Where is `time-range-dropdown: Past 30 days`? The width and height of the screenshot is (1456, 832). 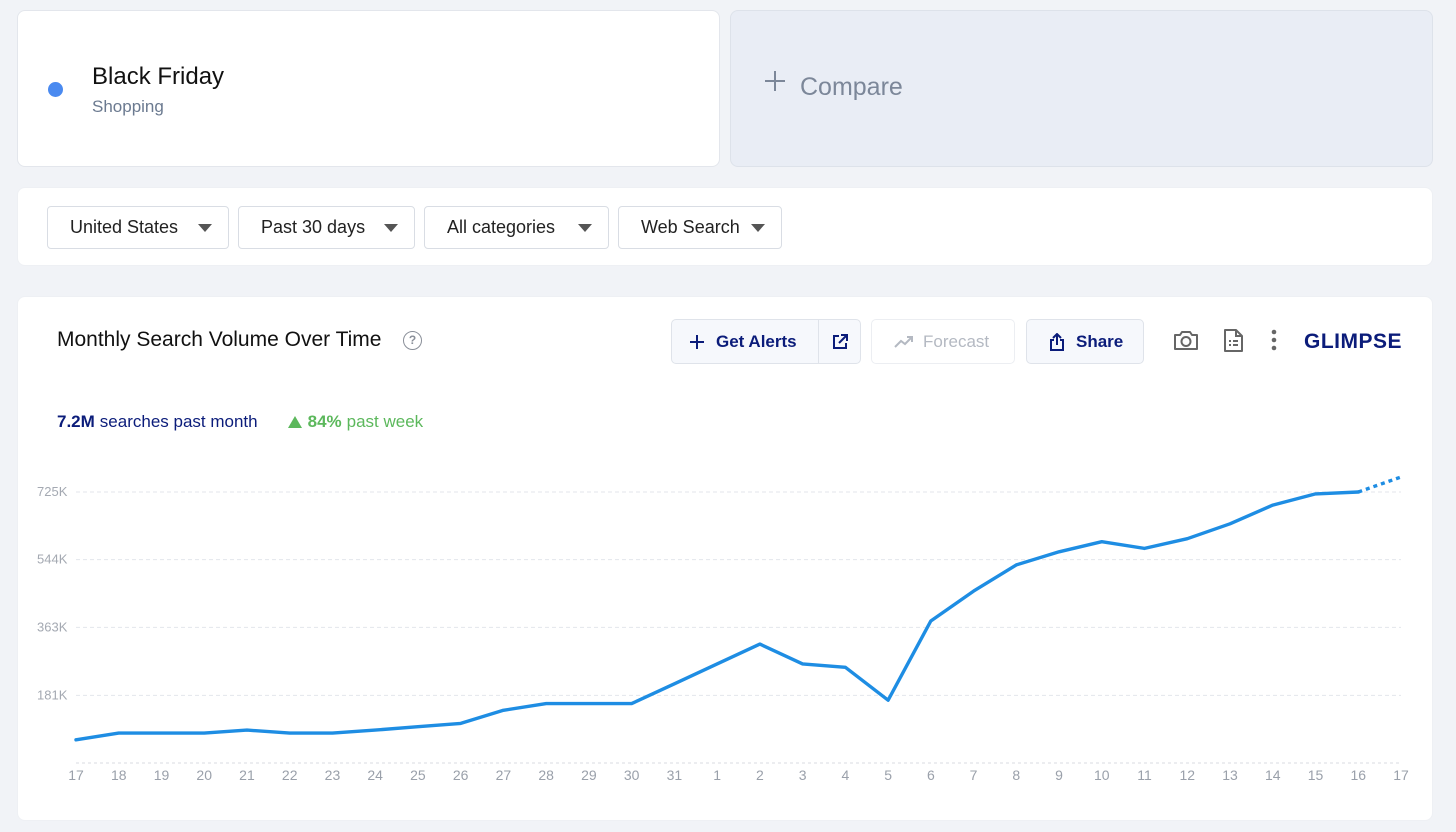 time-range-dropdown: Past 30 days is located at coordinates (326, 227).